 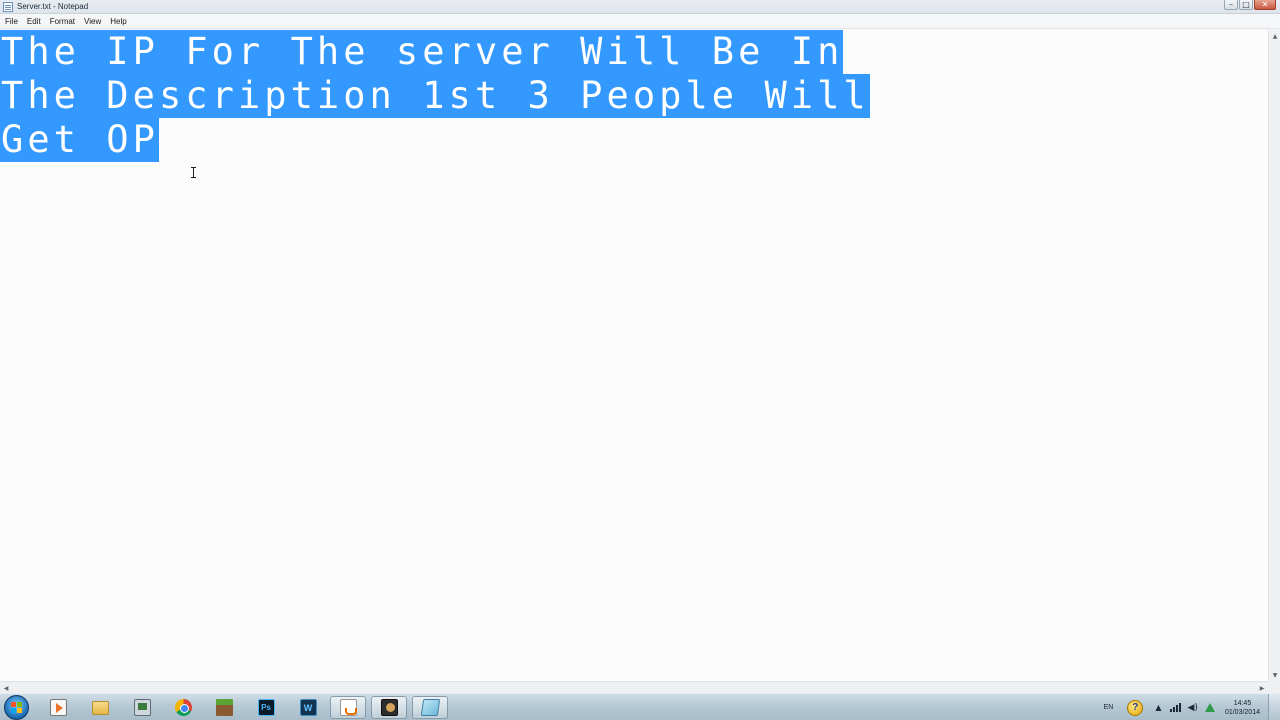 What do you see at coordinates (79, 140) in the screenshot?
I see `editor-line-3: Get OP` at bounding box center [79, 140].